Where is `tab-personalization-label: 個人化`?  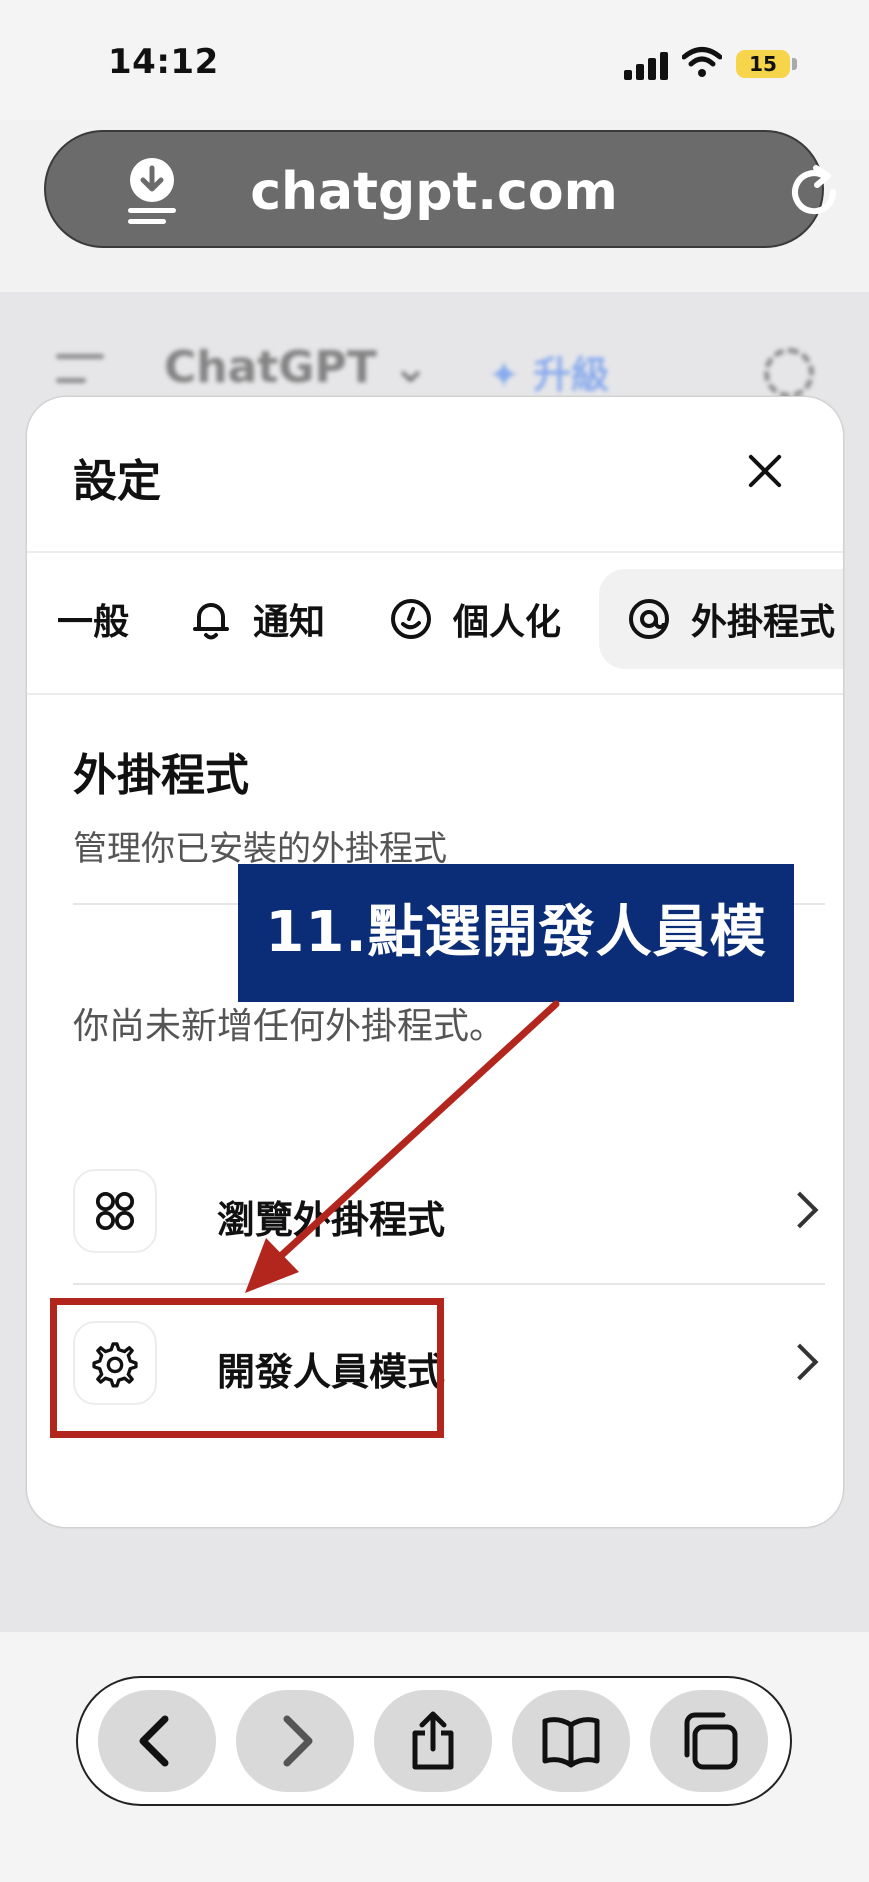
tab-personalization-label: 個人化 is located at coordinates (507, 622).